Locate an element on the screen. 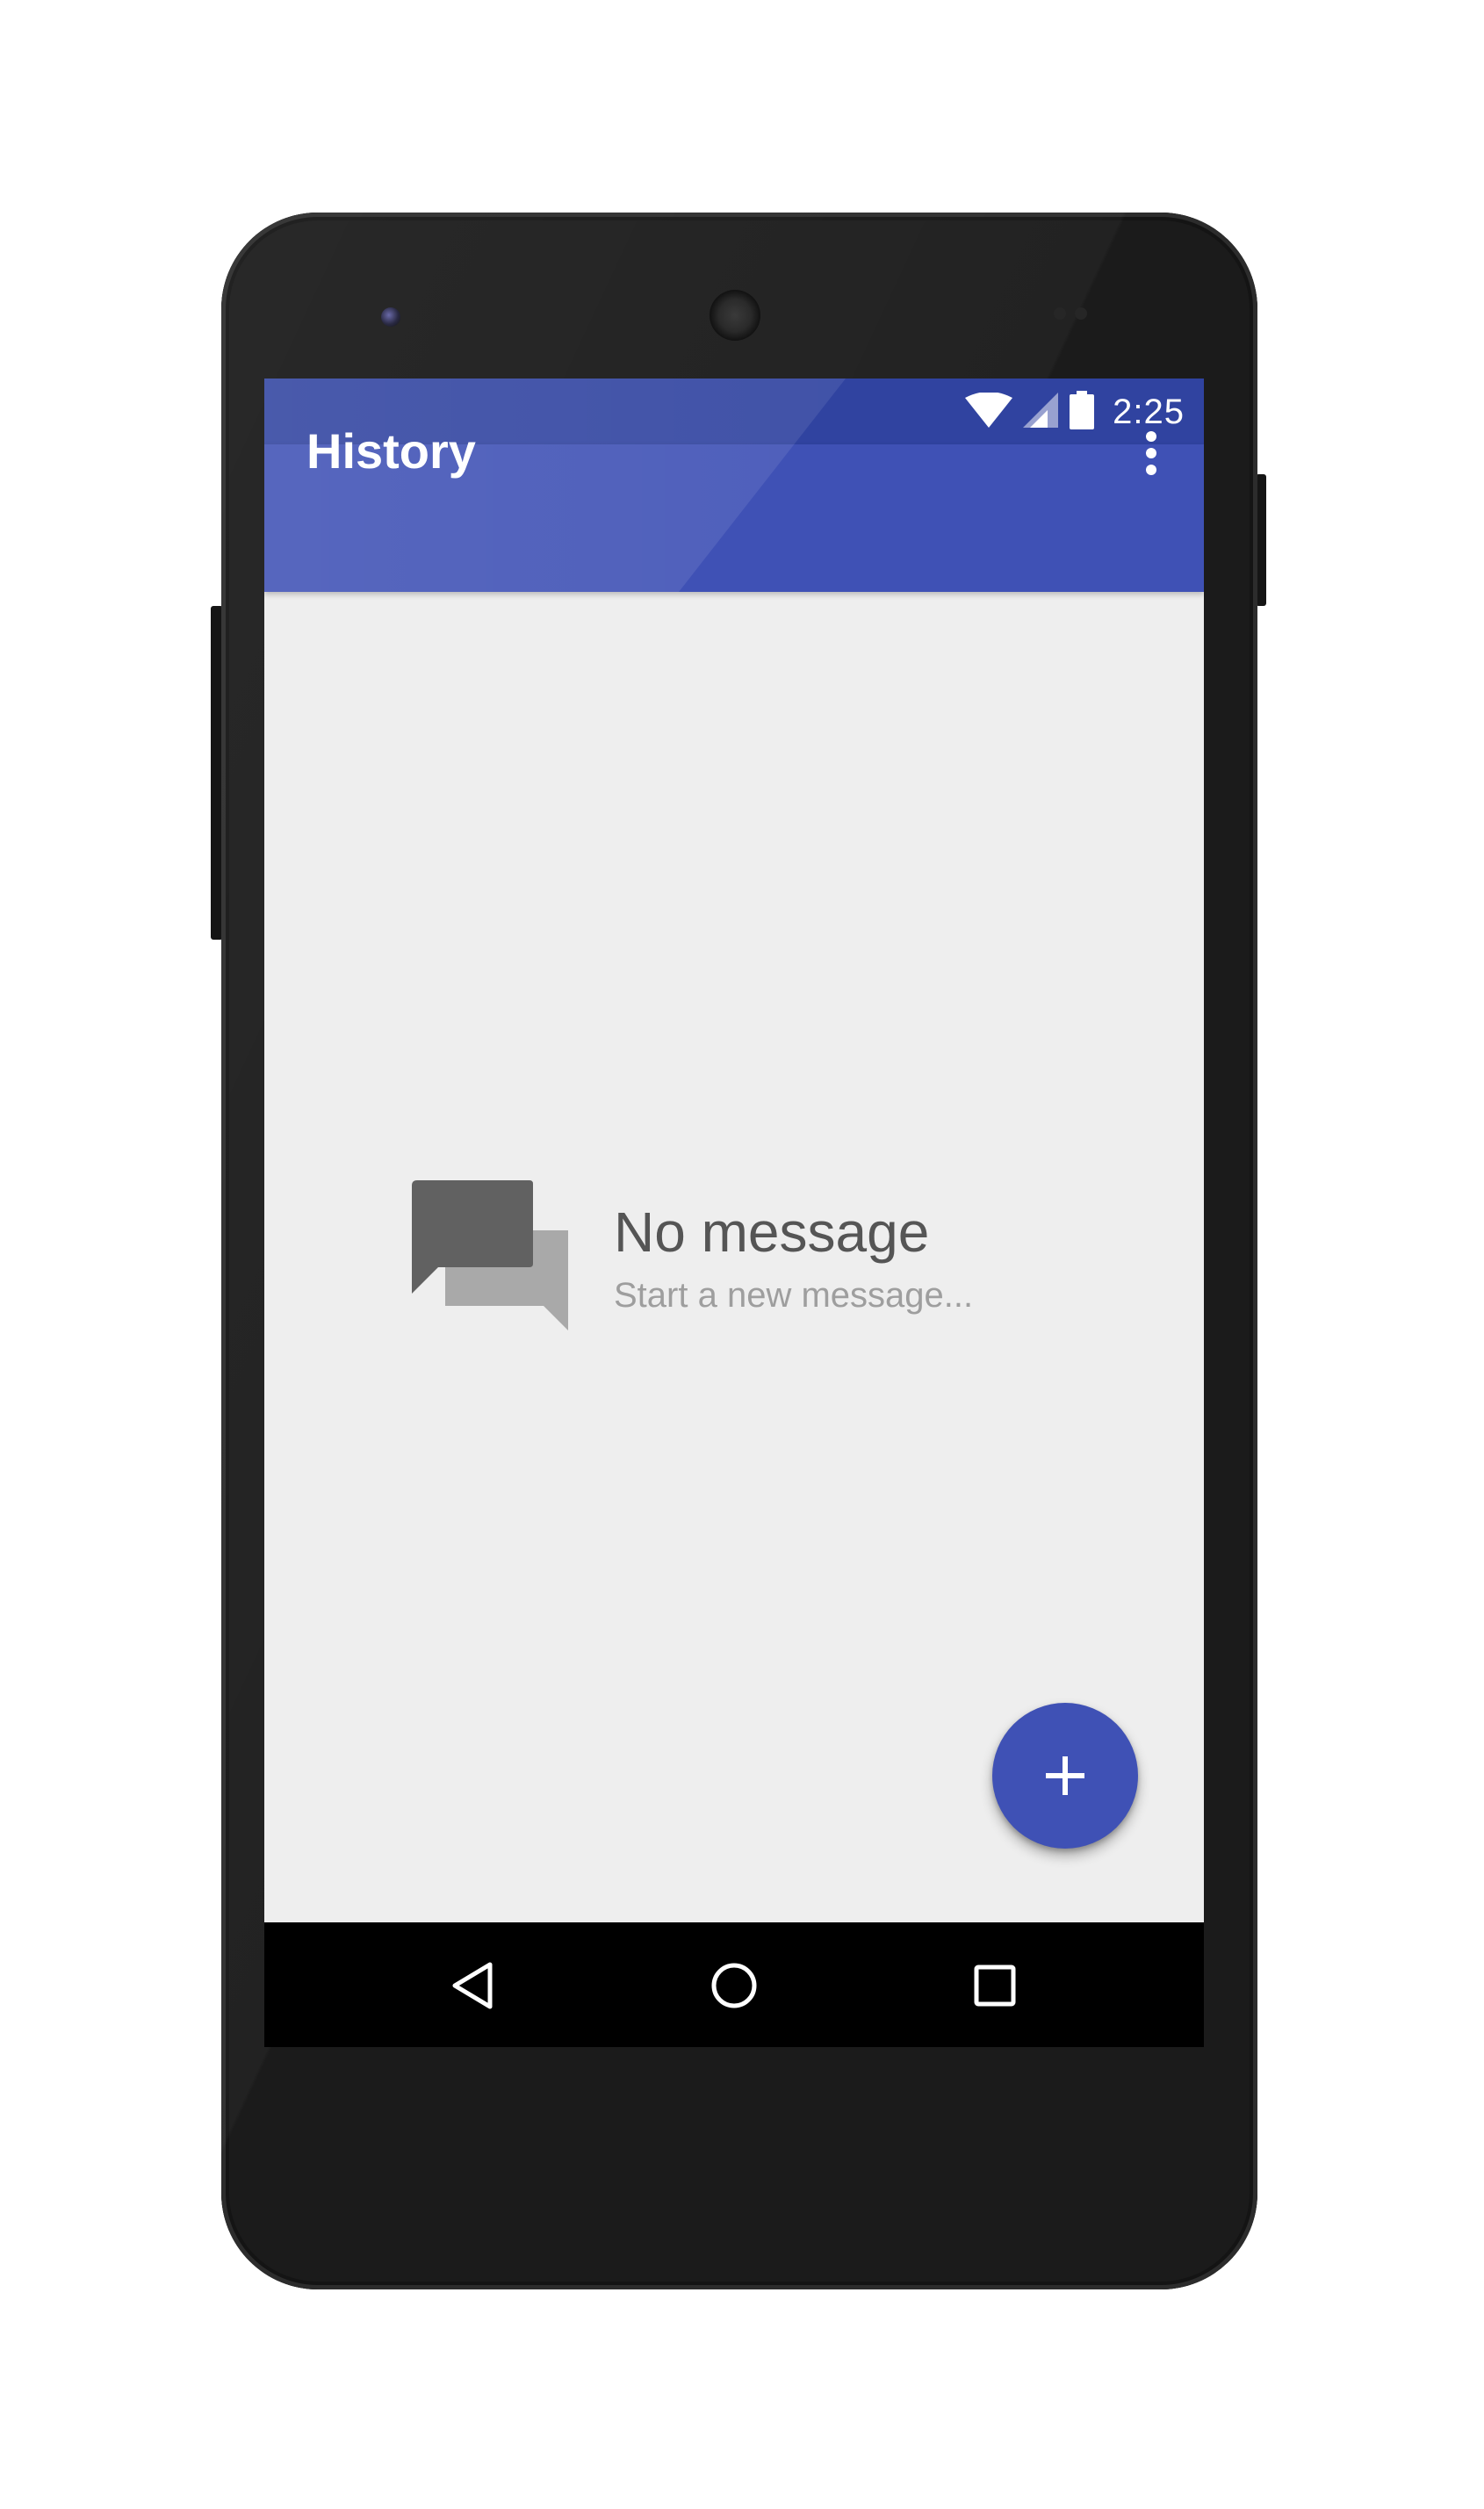  overflow-menu-button is located at coordinates (1151, 453).